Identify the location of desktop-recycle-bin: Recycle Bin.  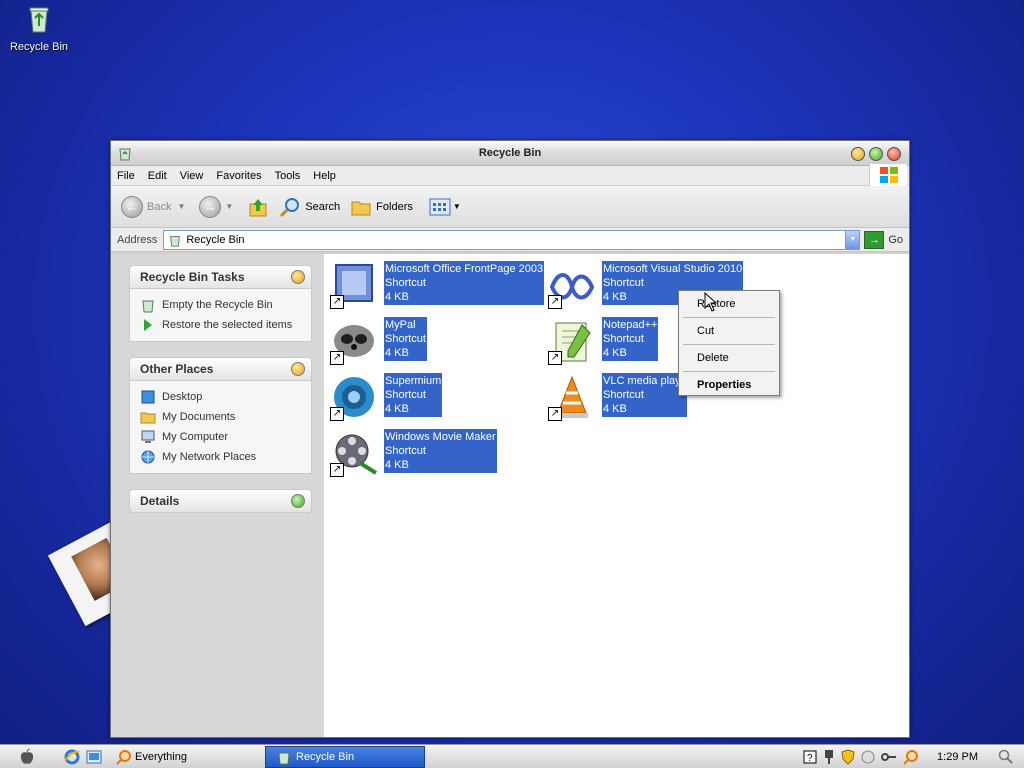
(39, 27).